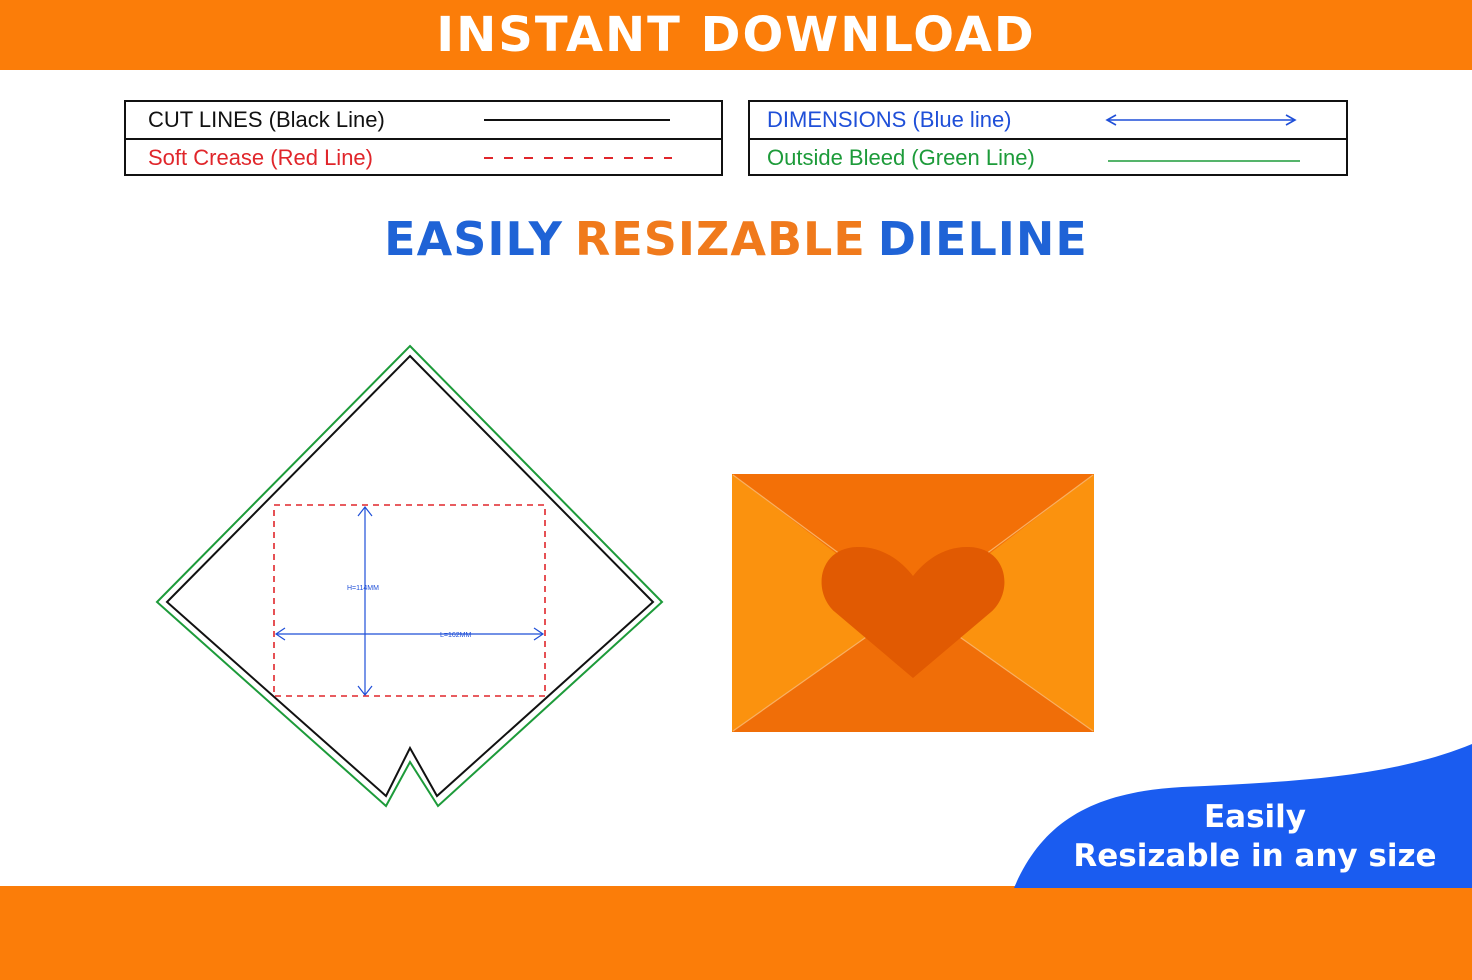  What do you see at coordinates (409, 600) in the screenshot?
I see `soft-crease-rectangle` at bounding box center [409, 600].